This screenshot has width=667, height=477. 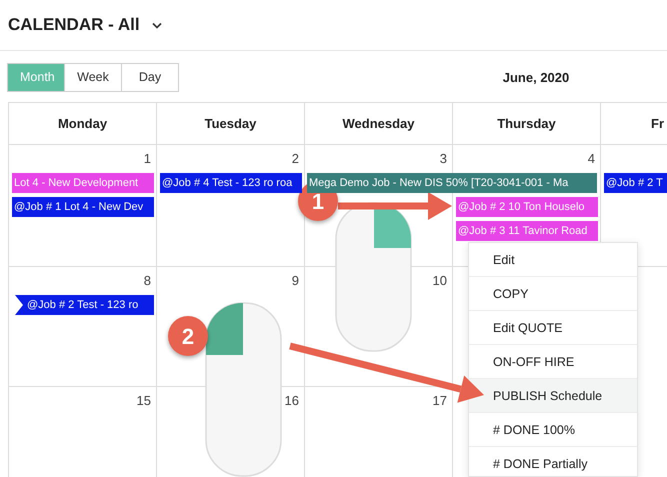 What do you see at coordinates (526, 123) in the screenshot?
I see `weekday-header: Thursday` at bounding box center [526, 123].